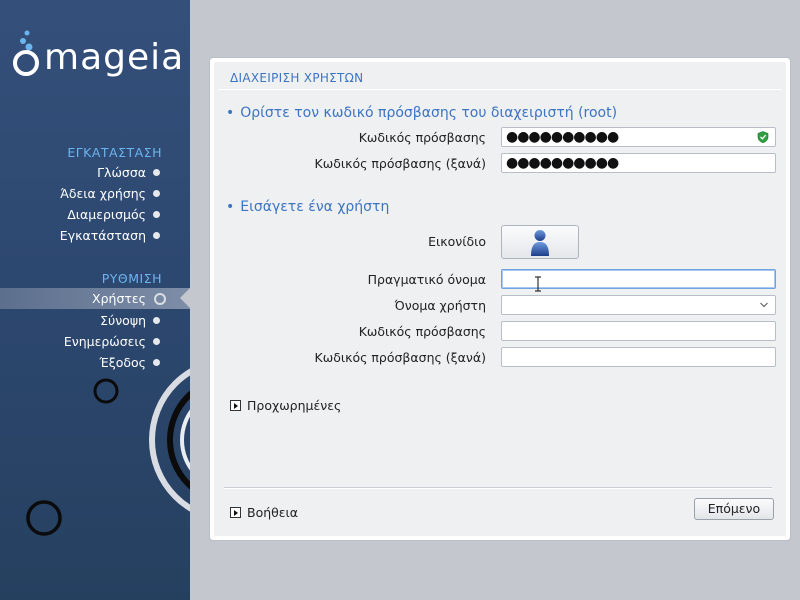 This screenshot has width=800, height=600. I want to click on sidebar-item-label: Ενημερώσεις, so click(104, 341).